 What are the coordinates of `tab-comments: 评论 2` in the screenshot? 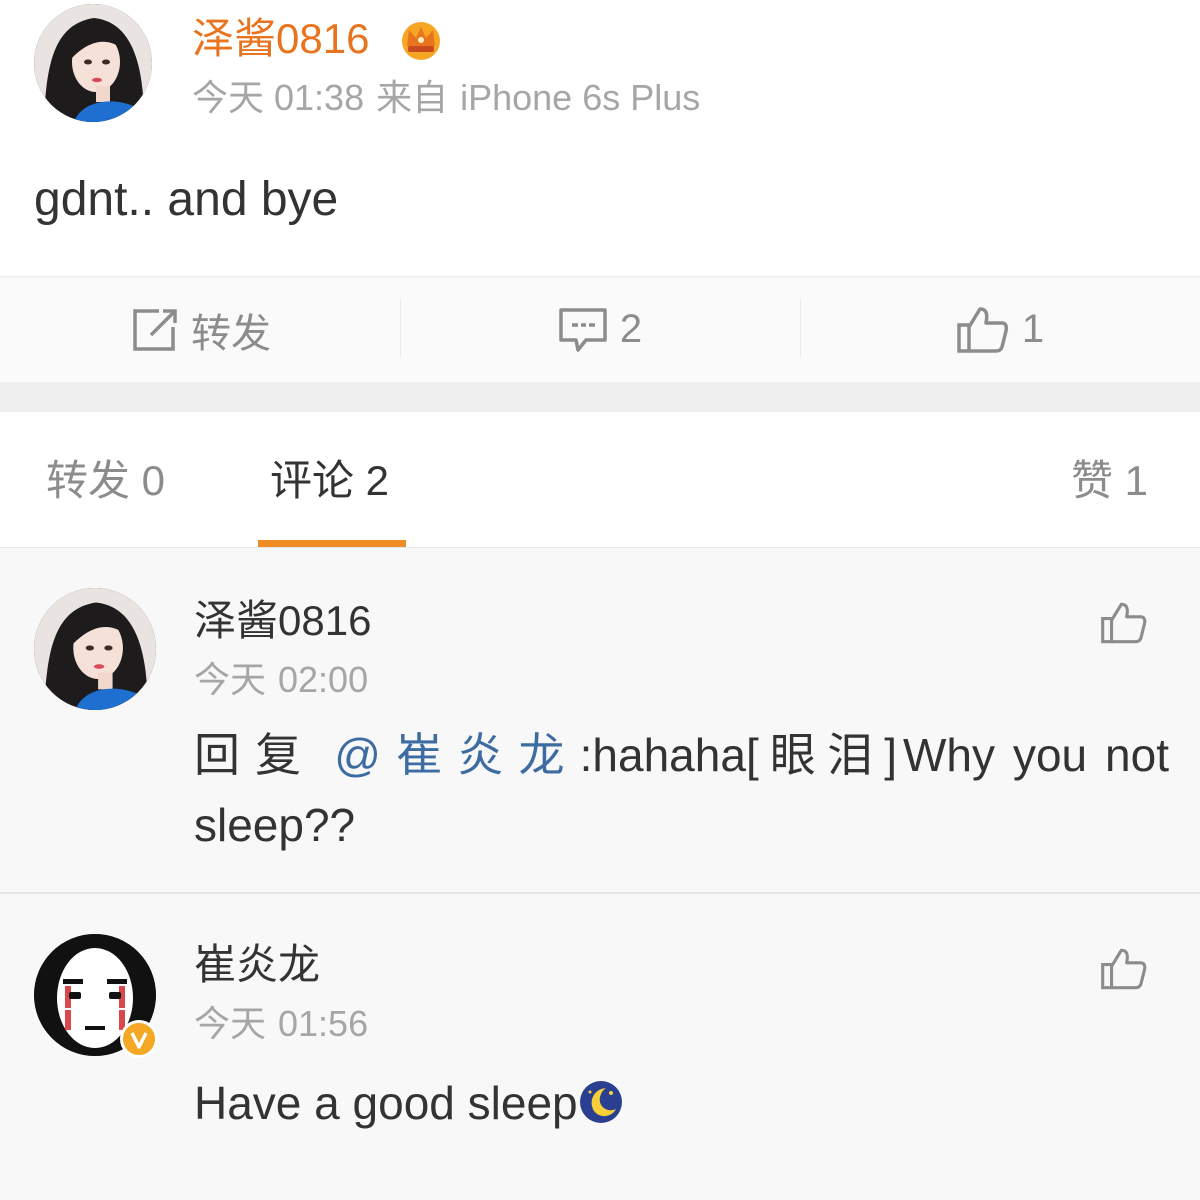 It's located at (329, 481).